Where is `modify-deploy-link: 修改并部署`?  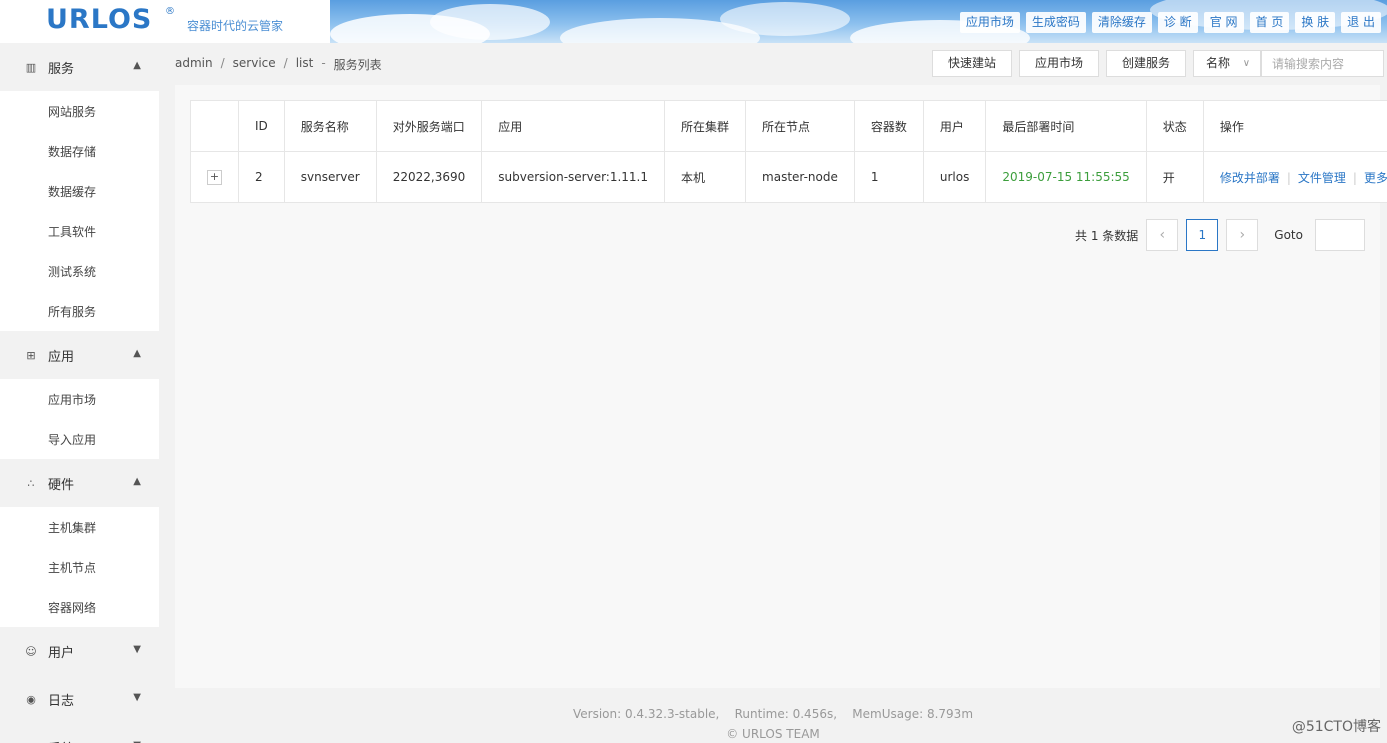
modify-deploy-link: 修改并部署 is located at coordinates (1250, 178).